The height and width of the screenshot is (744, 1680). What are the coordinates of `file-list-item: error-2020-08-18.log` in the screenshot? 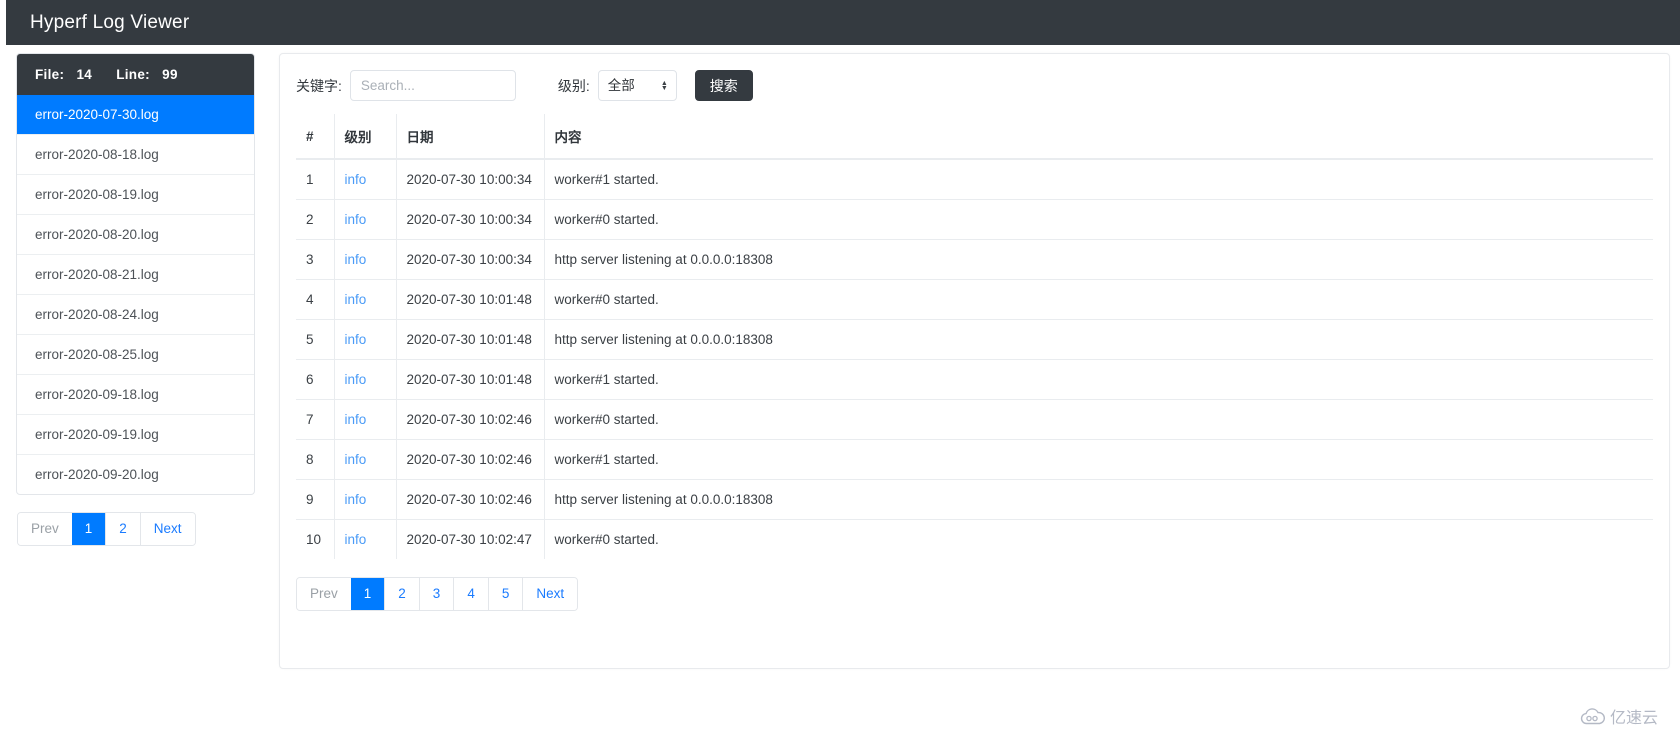 It's located at (135, 154).